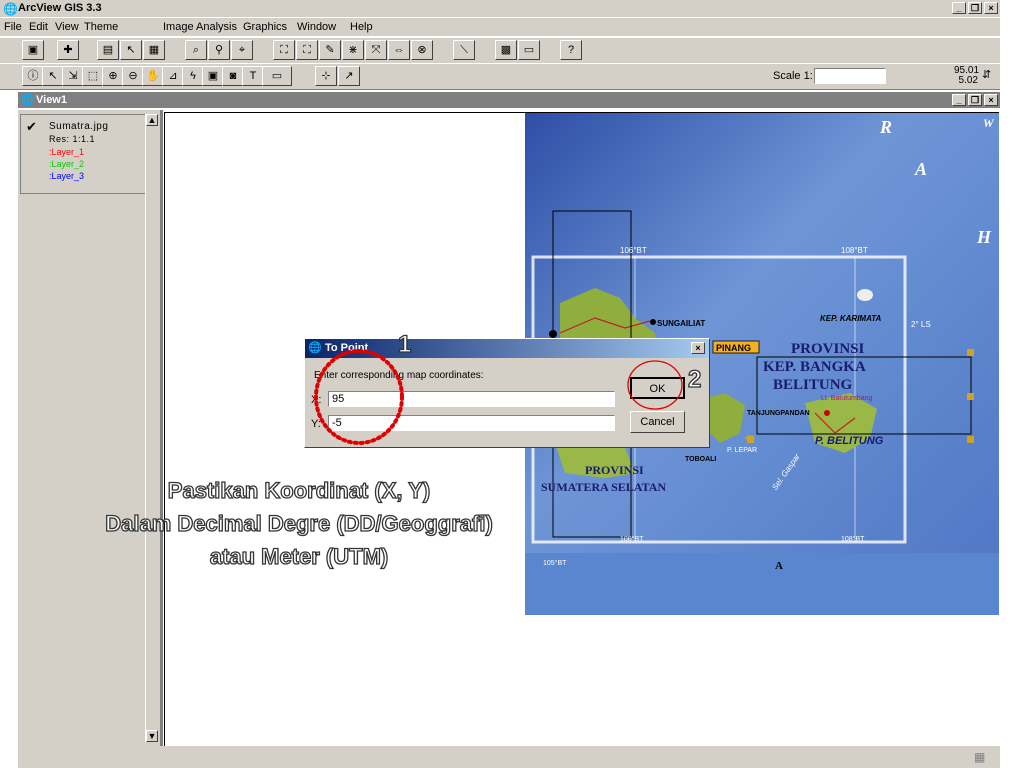 The width and height of the screenshot is (1024, 768). Describe the element at coordinates (67, 27) in the screenshot. I see `menu-view: View` at that location.